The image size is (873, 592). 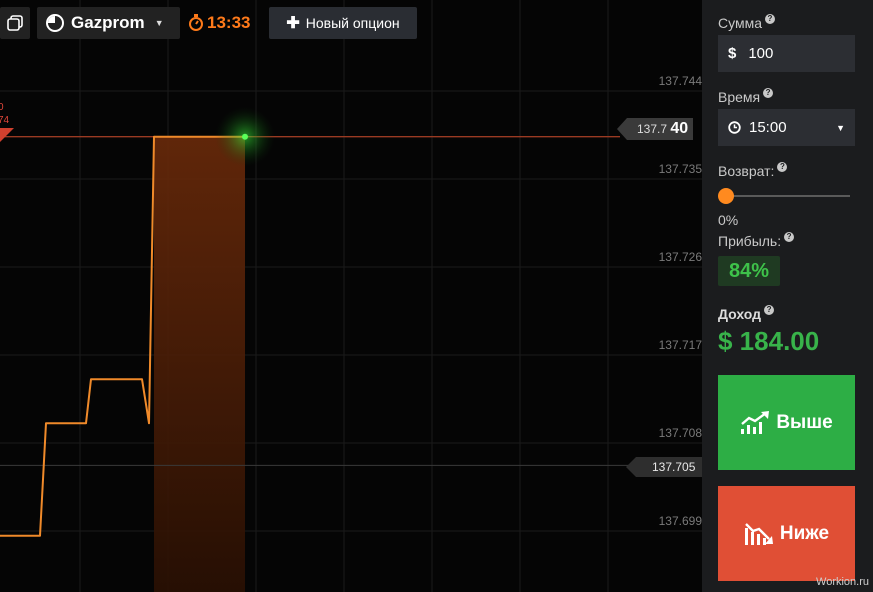 I want to click on profit-label-row: Прибыль:?, so click(x=756, y=240).